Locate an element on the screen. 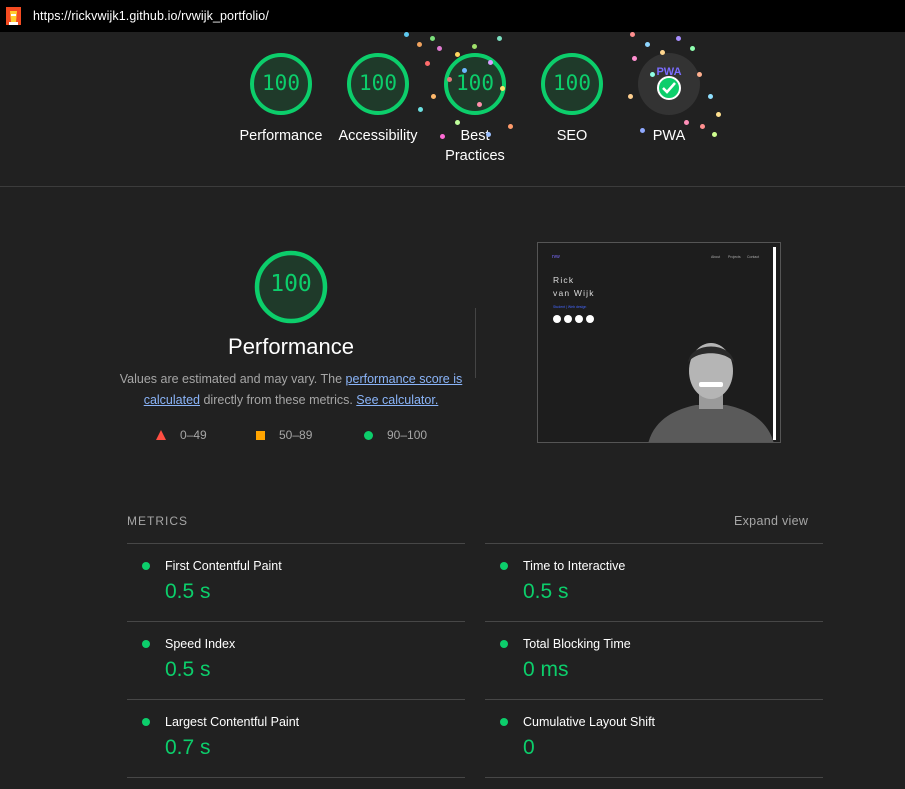 This screenshot has width=905, height=789. see-calculator-link: See calculator. is located at coordinates (397, 400).